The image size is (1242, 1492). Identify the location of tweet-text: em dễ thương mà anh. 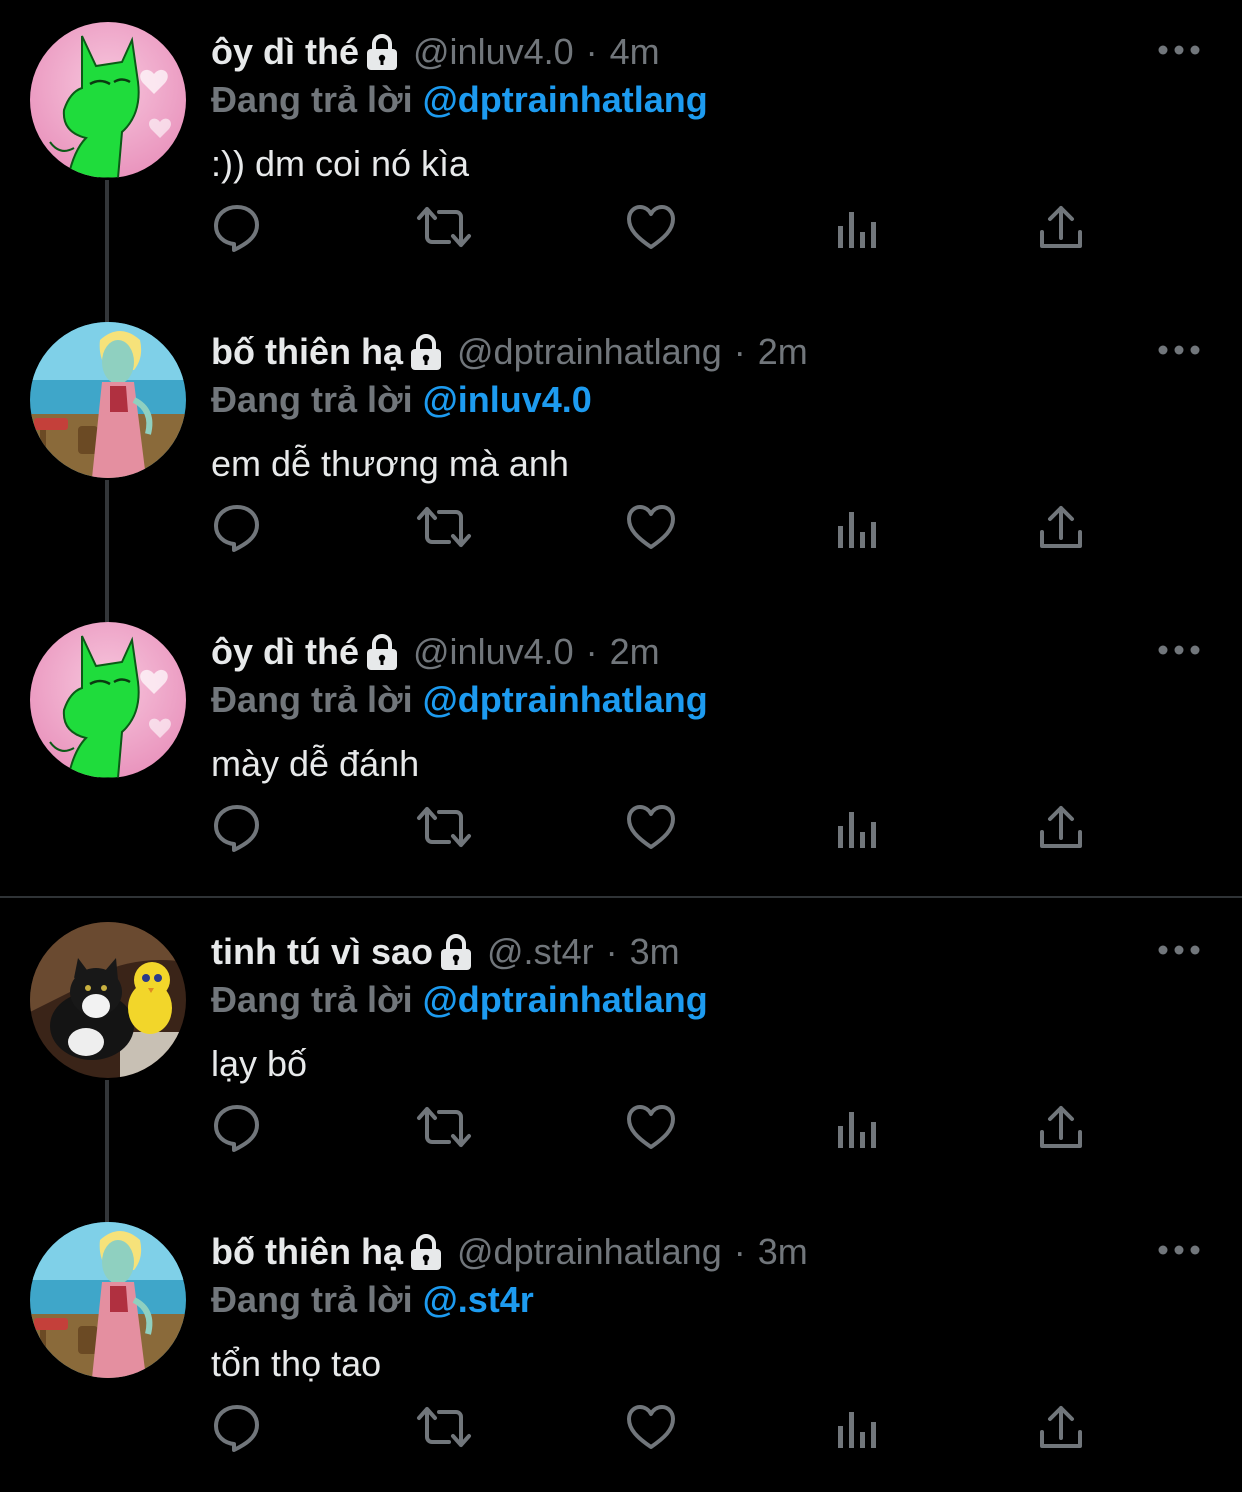
(390, 463).